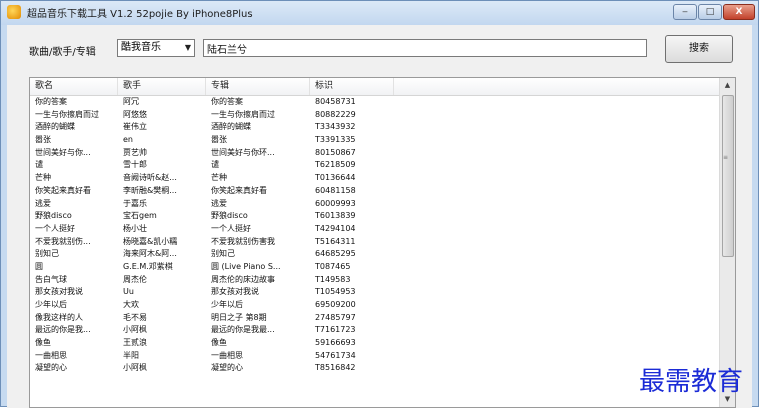 Image resolution: width=759 pixels, height=408 pixels. What do you see at coordinates (425, 48) in the screenshot?
I see `search-input` at bounding box center [425, 48].